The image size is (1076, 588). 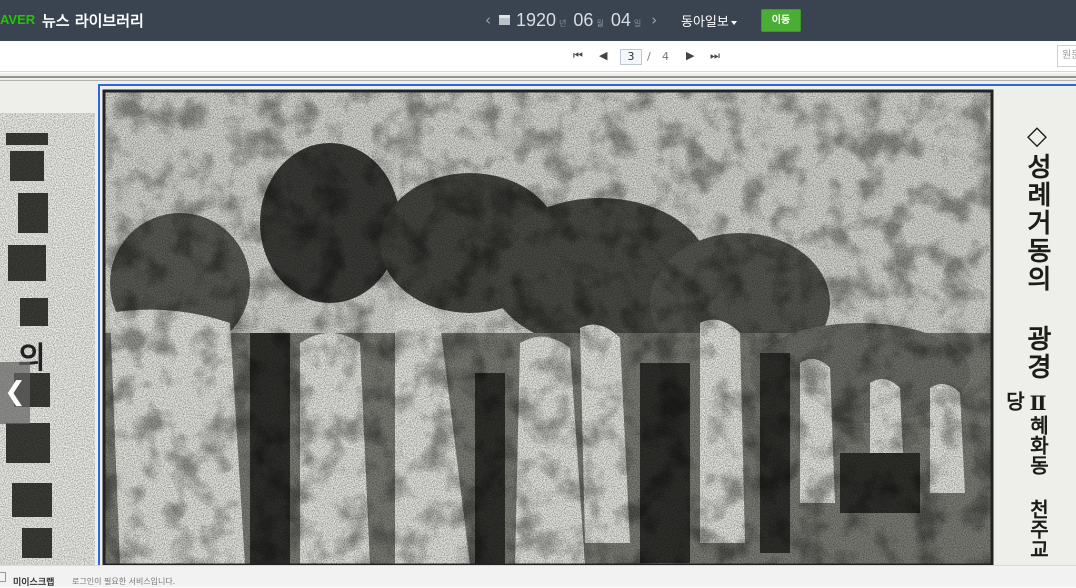 What do you see at coordinates (3, 577) in the screenshot?
I see `scrap-toggle-icon` at bounding box center [3, 577].